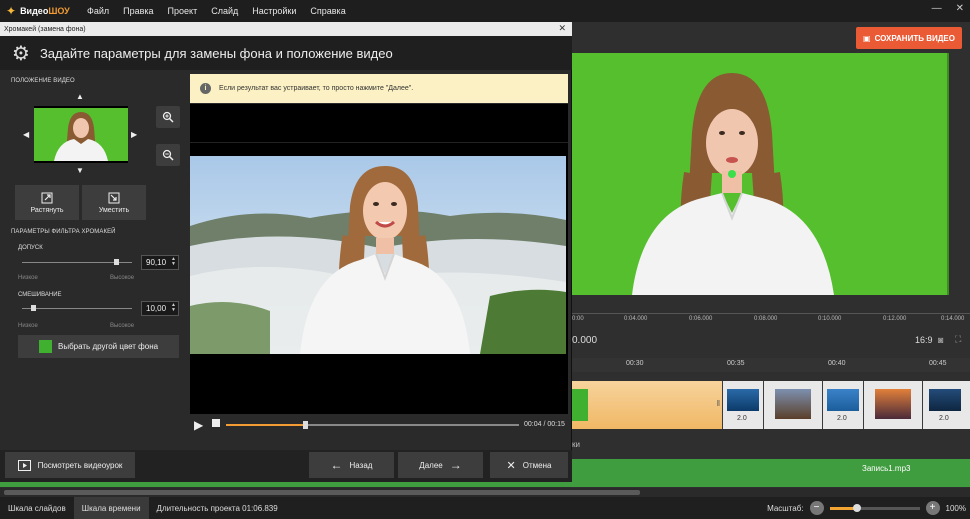  What do you see at coordinates (937, 8) in the screenshot?
I see `minimize-icon: —` at bounding box center [937, 8].